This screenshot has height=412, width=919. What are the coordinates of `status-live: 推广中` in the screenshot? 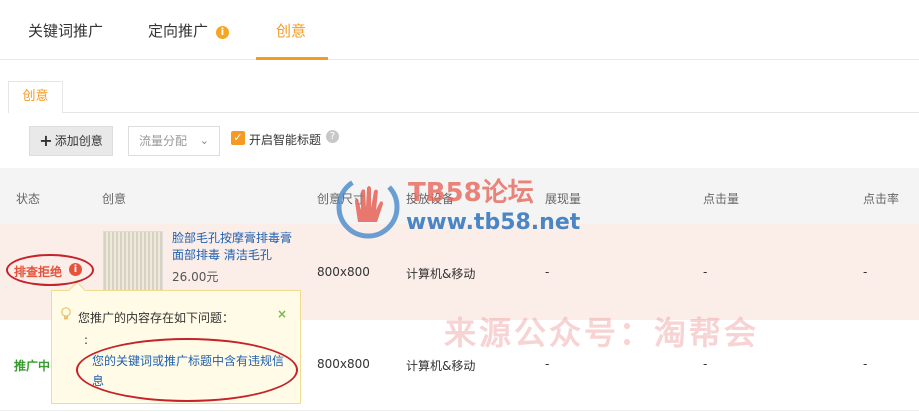 It's located at (32, 366).